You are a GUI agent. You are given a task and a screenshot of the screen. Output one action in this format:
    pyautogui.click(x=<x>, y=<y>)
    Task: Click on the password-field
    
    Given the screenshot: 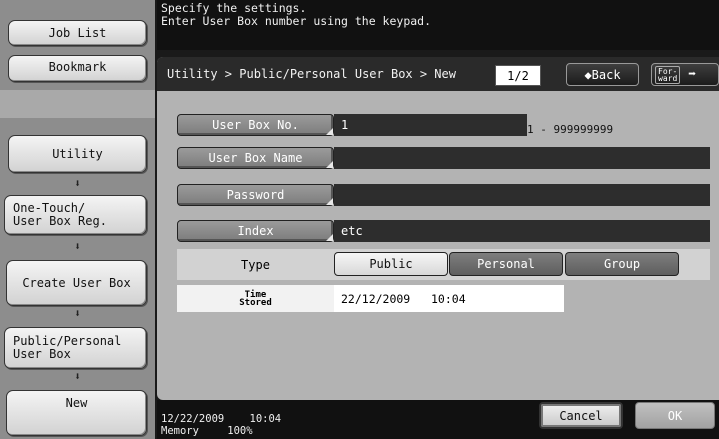 What is the action you would take?
    pyautogui.click(x=522, y=195)
    